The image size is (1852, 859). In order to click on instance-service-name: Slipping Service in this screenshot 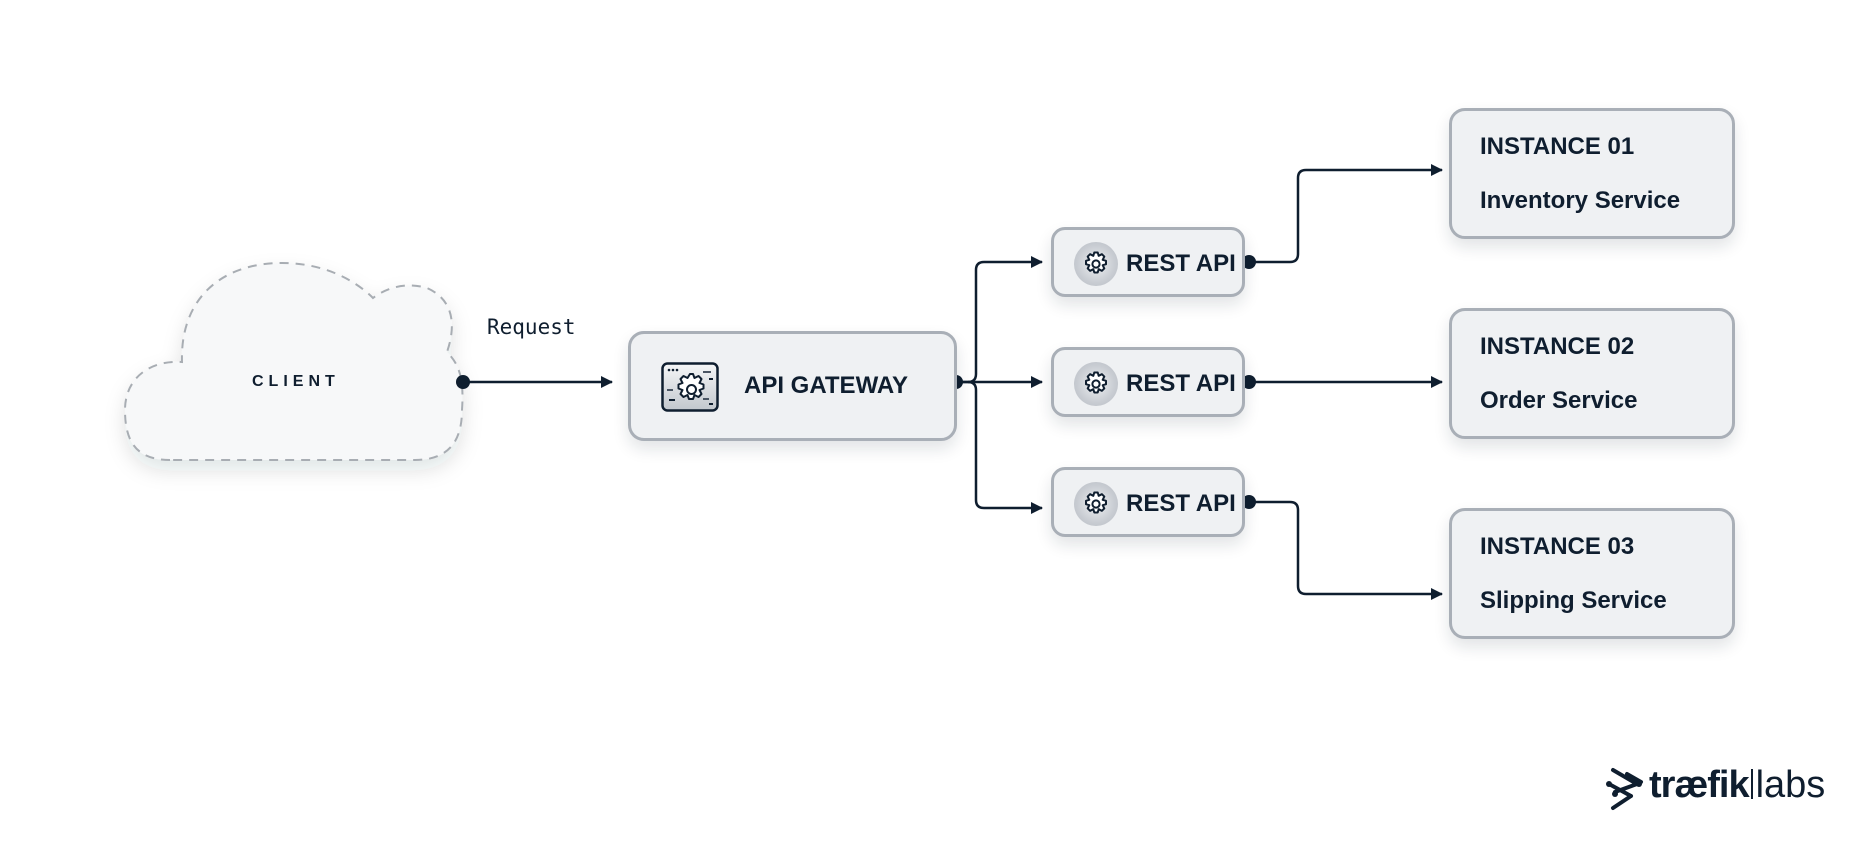, I will do `click(1573, 600)`.